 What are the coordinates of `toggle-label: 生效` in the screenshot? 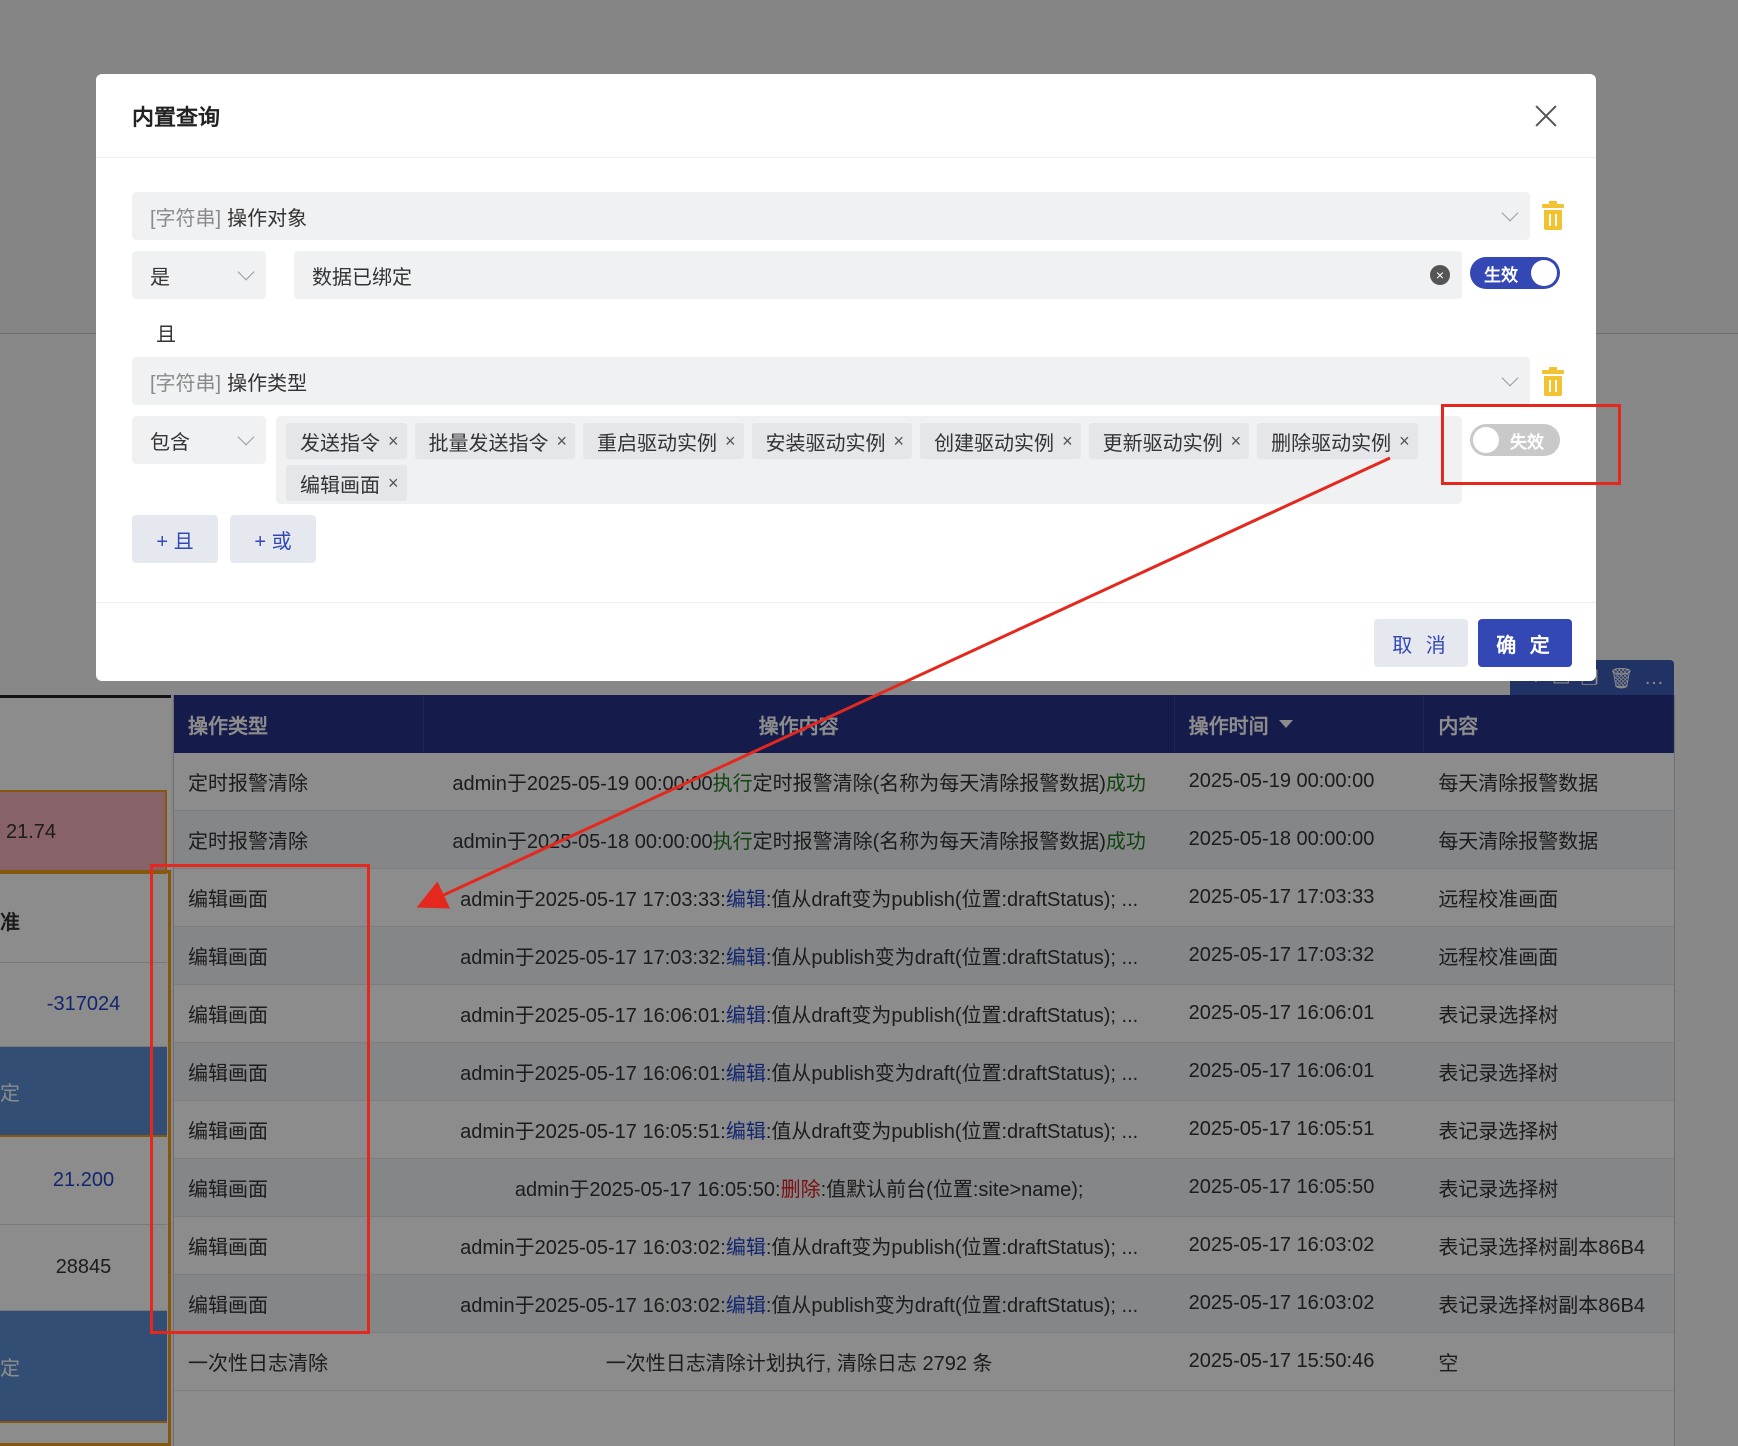 It's located at (1501, 275).